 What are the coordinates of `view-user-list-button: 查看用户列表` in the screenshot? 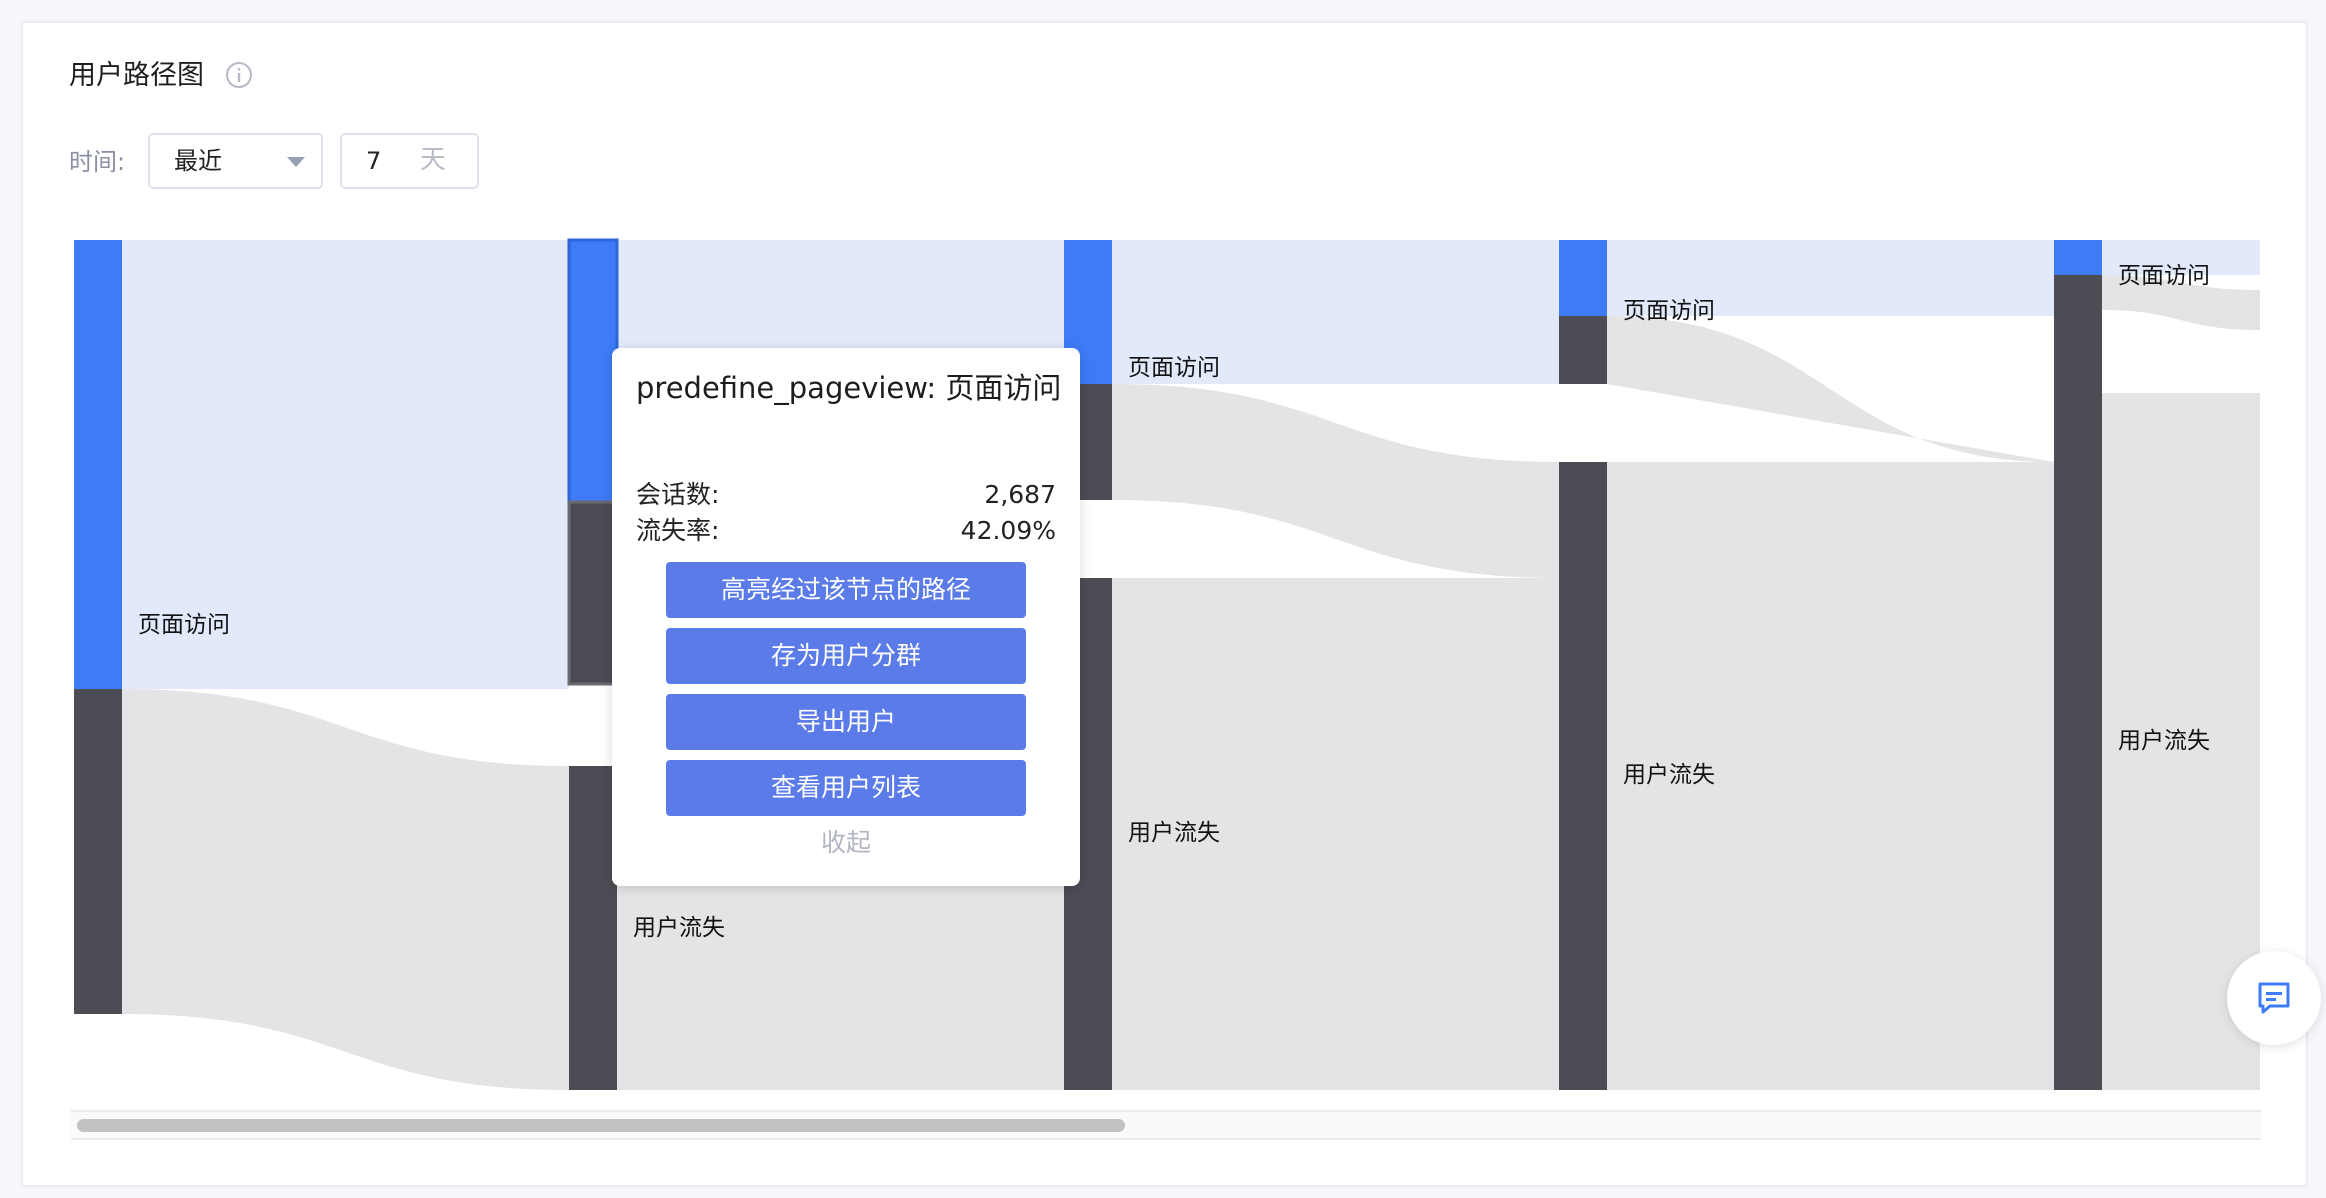 It's located at (846, 788).